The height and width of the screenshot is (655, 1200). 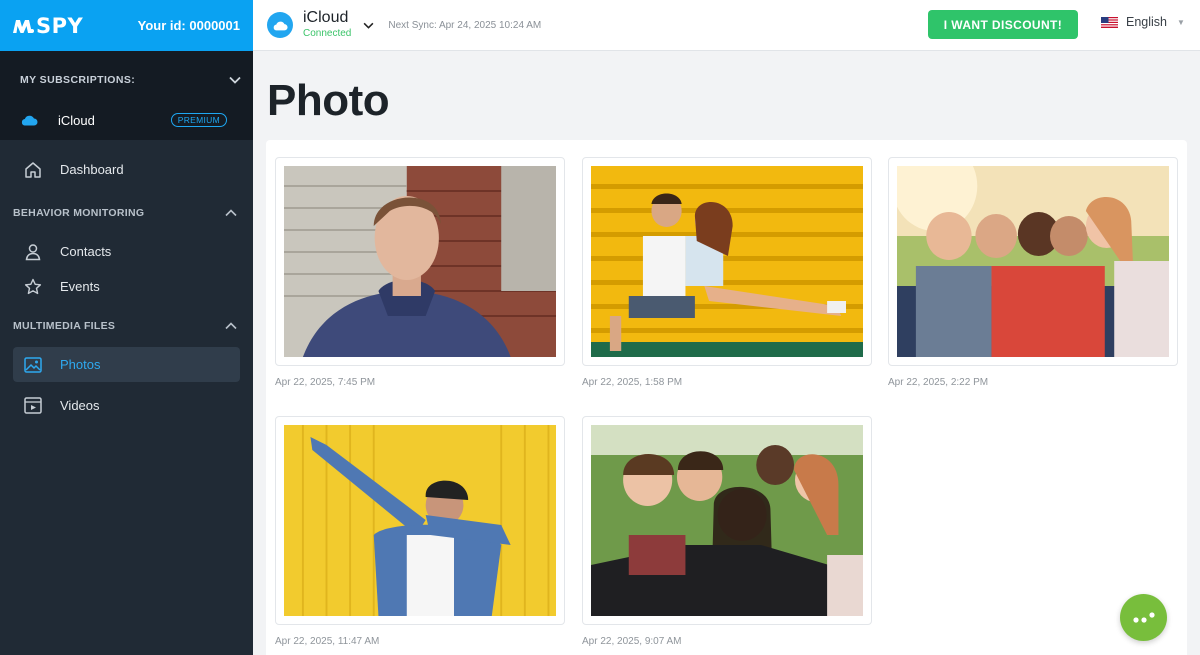 I want to click on sidebar-item-label: Photos, so click(x=80, y=364).